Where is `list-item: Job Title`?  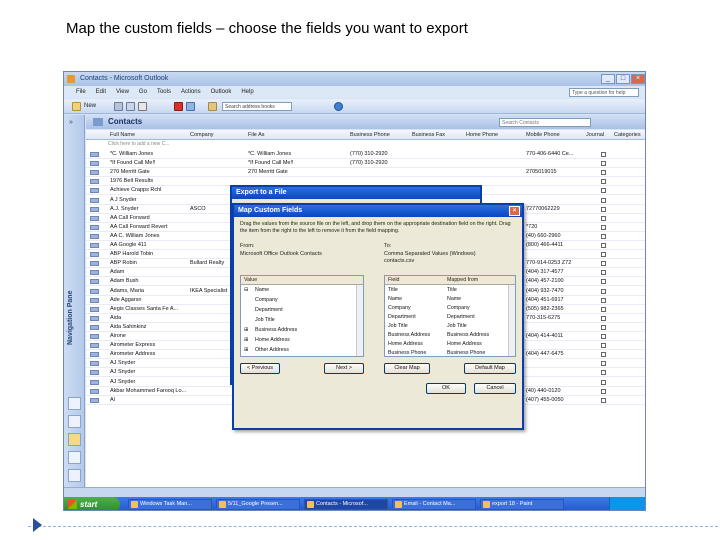 list-item: Job Title is located at coordinates (302, 320).